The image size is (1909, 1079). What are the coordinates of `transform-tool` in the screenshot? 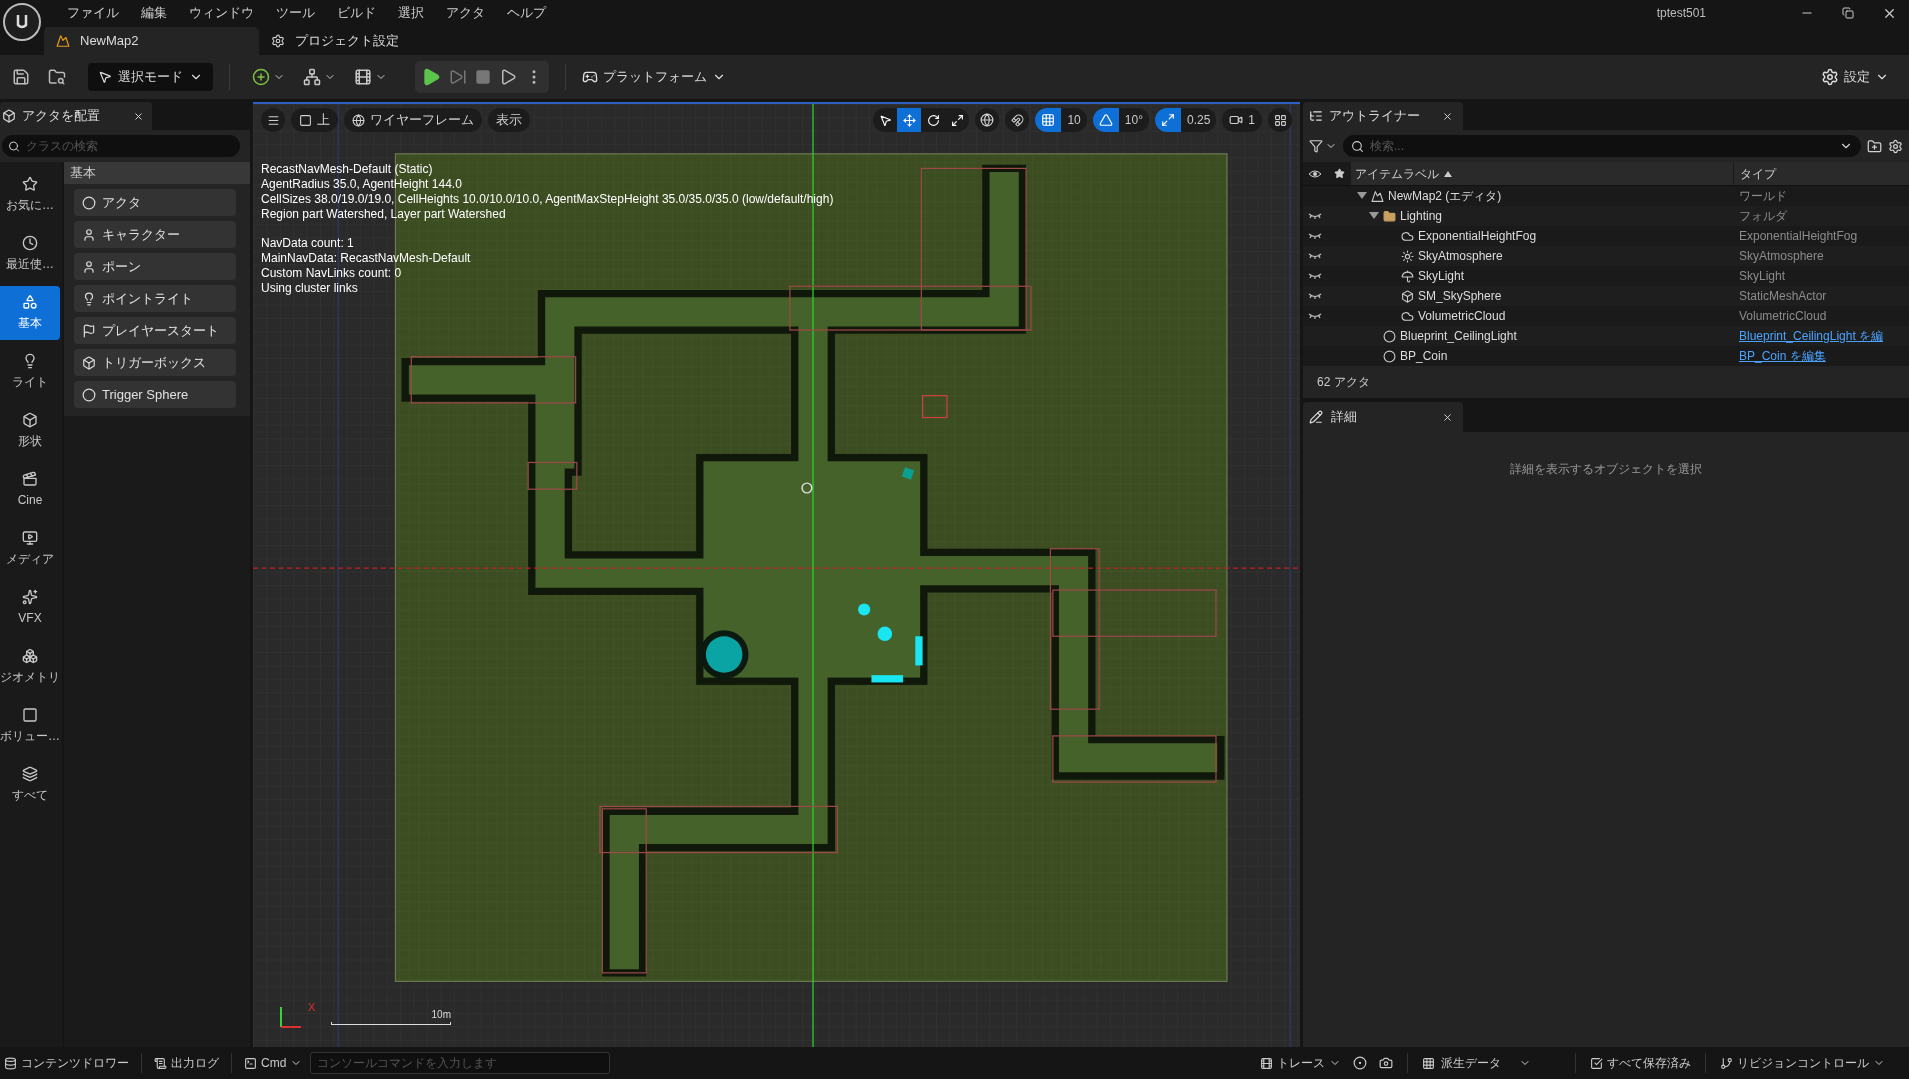 It's located at (909, 120).